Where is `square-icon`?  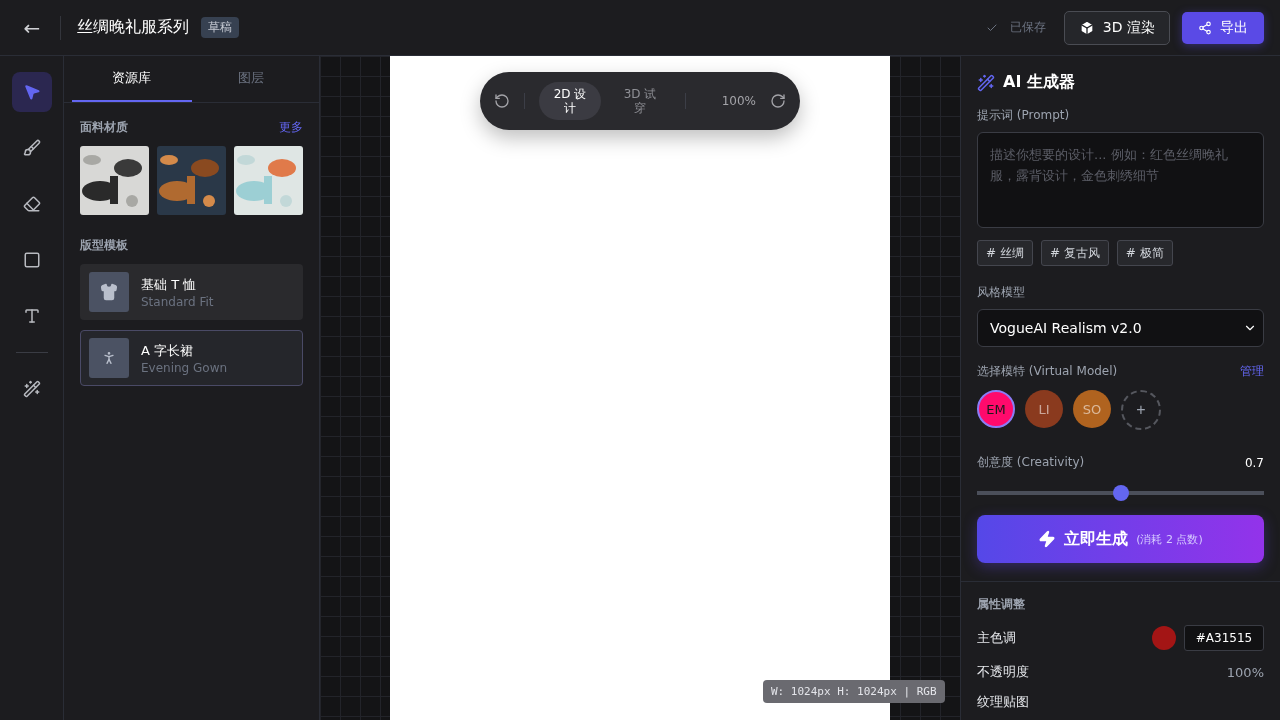
square-icon is located at coordinates (31, 260).